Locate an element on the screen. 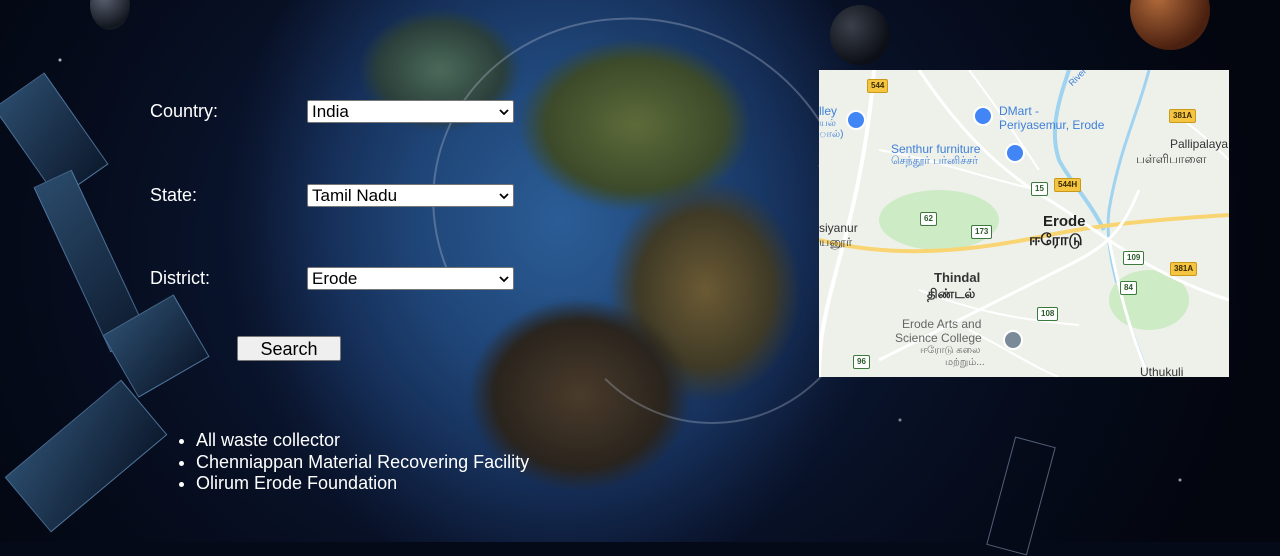 This screenshot has height=556, width=1280. highway-shield: 96 is located at coordinates (861, 362).